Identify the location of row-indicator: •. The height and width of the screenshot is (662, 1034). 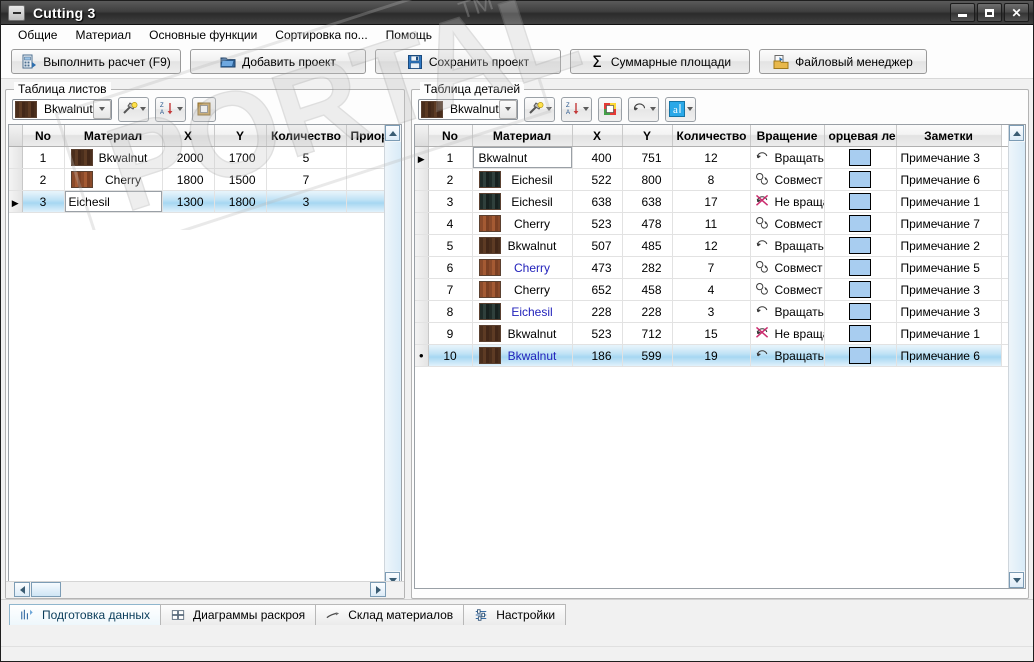
(422, 355).